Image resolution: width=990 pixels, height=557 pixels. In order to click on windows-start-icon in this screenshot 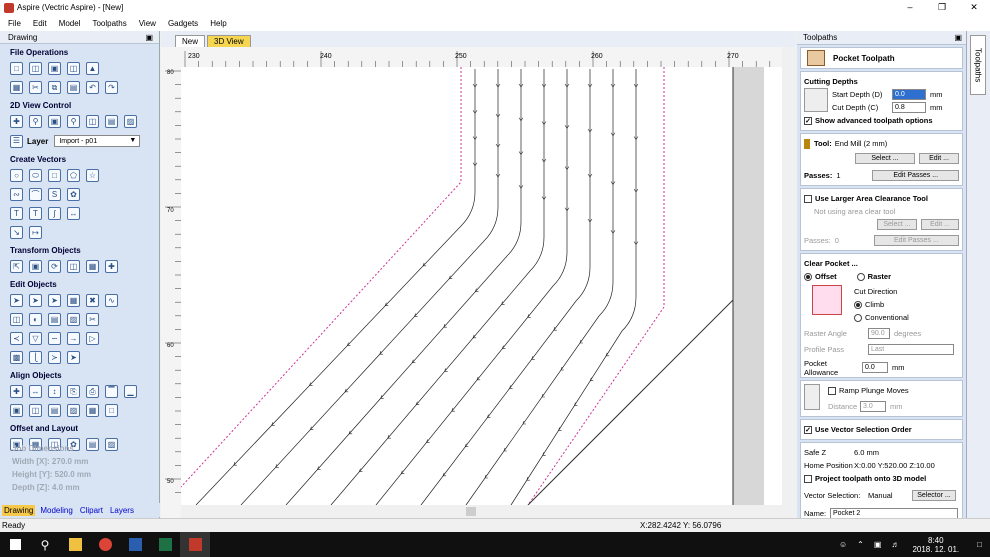, I will do `click(15, 544)`.